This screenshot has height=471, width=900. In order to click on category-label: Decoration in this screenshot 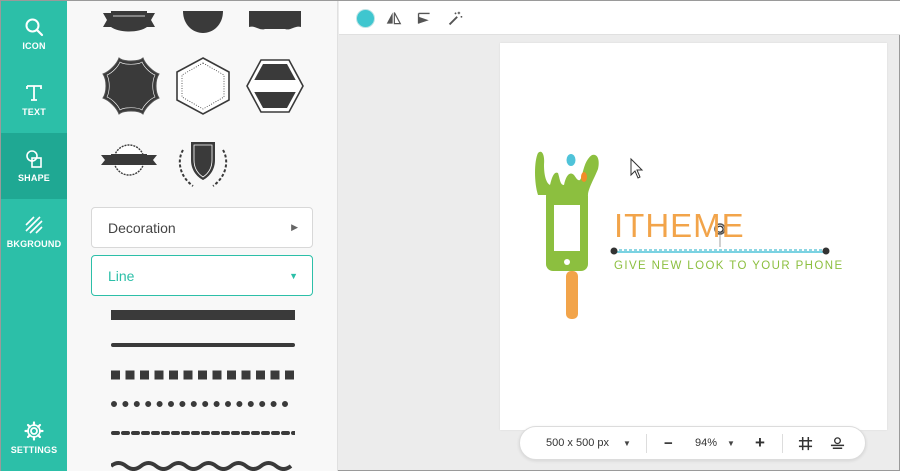, I will do `click(142, 227)`.